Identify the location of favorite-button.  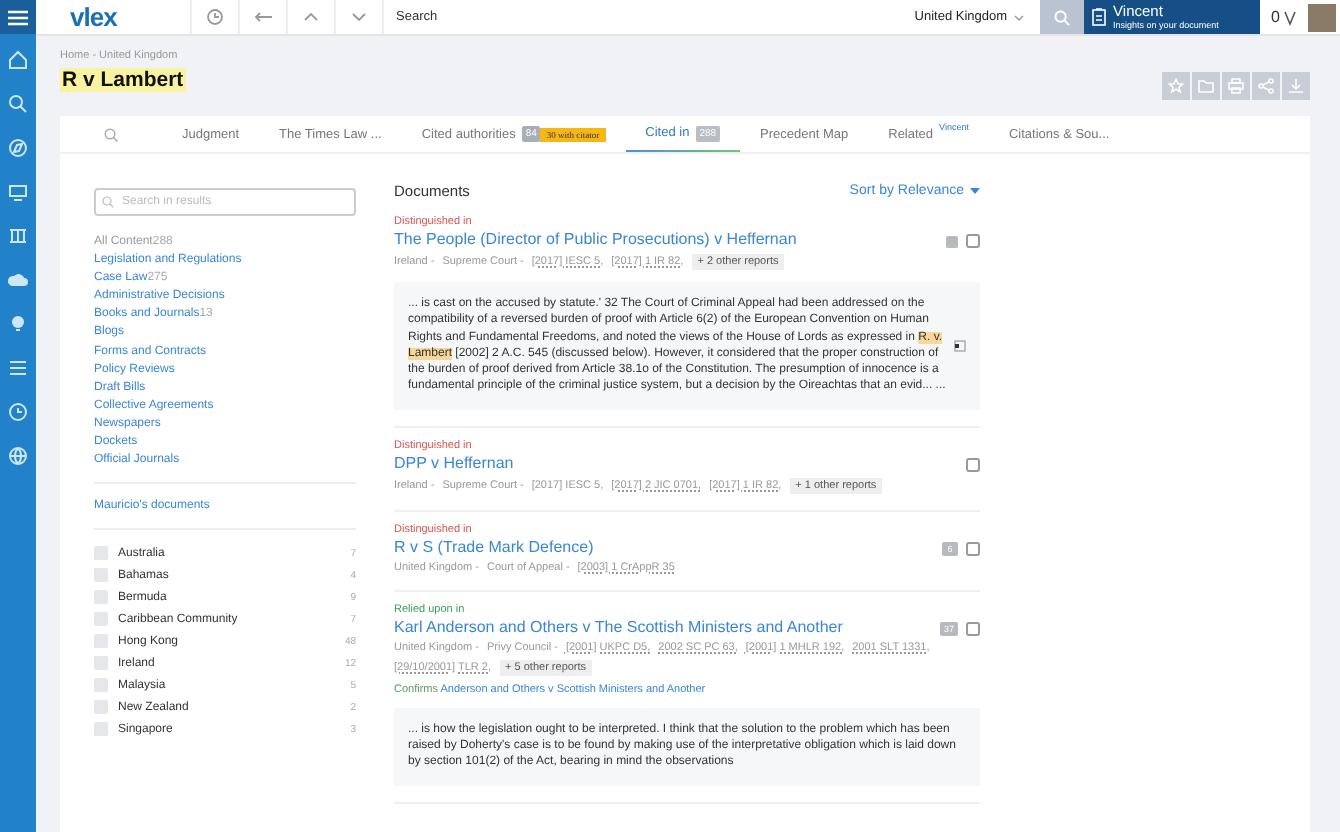
(1176, 86).